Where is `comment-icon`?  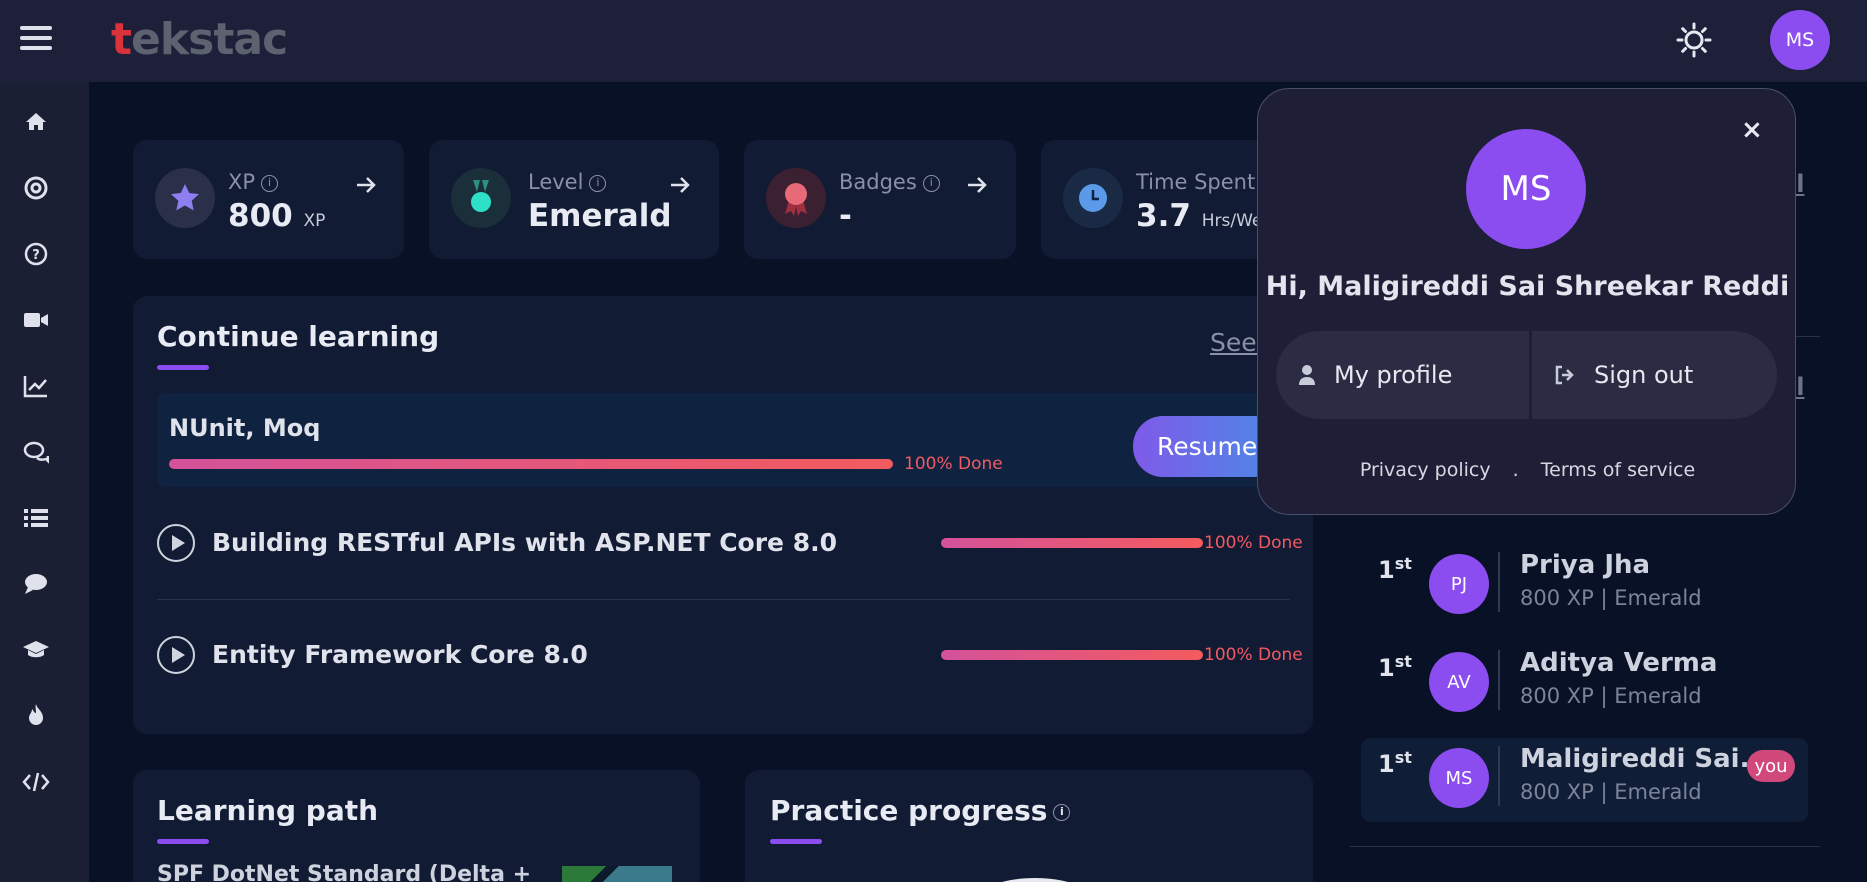 comment-icon is located at coordinates (36, 584).